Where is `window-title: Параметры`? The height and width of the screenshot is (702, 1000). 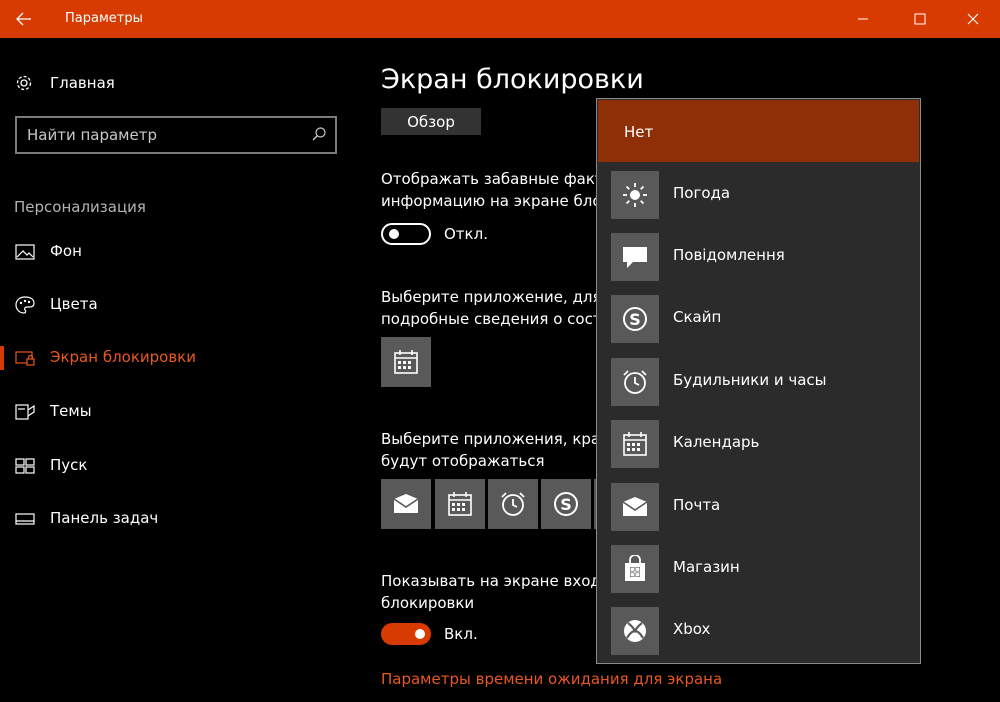 window-title: Параметры is located at coordinates (104, 18).